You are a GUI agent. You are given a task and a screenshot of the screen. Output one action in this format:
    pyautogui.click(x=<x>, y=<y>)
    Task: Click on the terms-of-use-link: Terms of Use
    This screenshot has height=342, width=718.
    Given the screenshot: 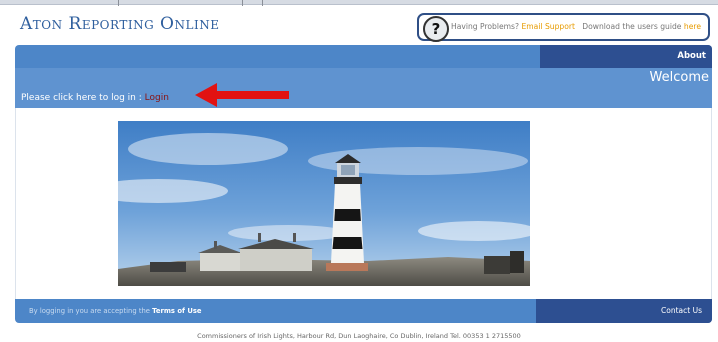 What is the action you would take?
    pyautogui.click(x=176, y=311)
    